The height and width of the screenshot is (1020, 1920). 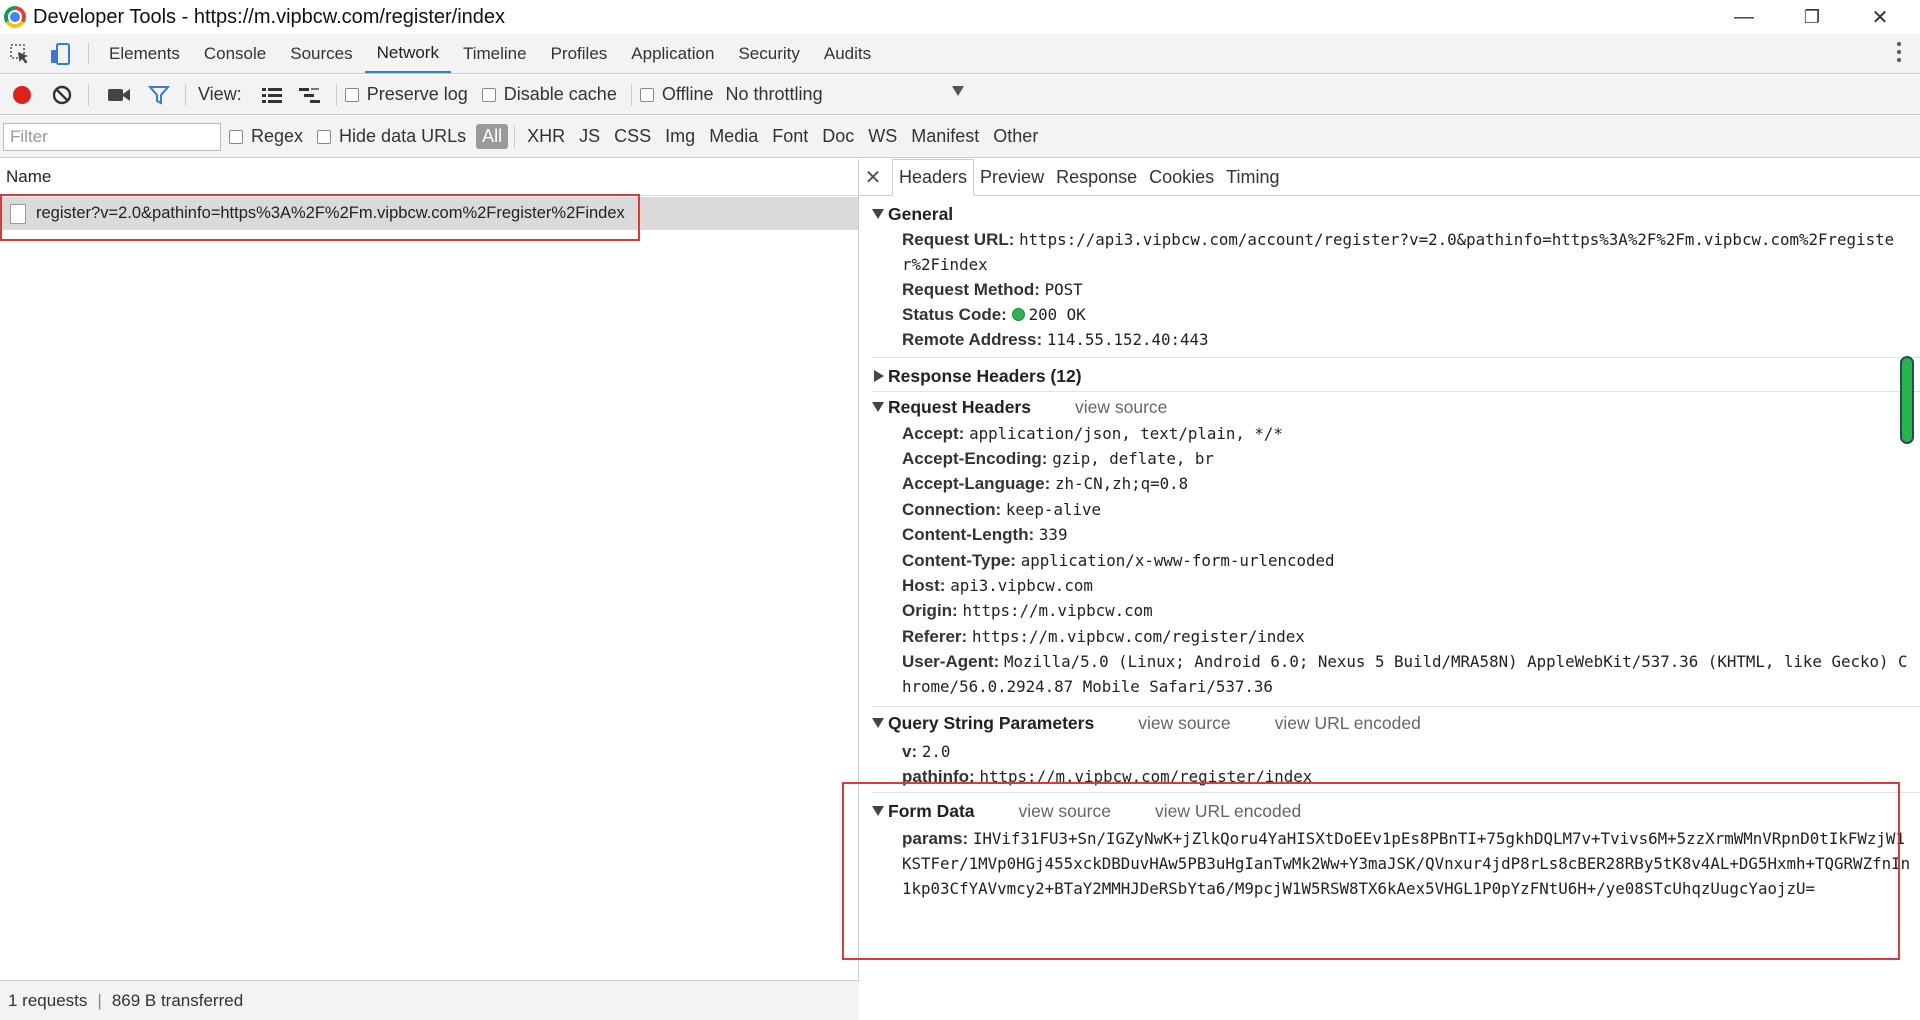 I want to click on disable-cache-label: Disable cache, so click(x=560, y=94).